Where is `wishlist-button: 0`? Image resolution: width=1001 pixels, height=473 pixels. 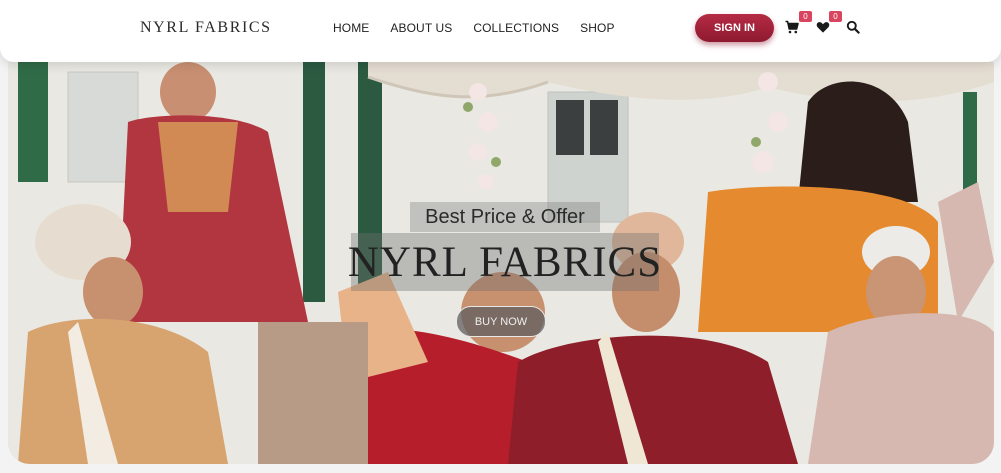
wishlist-button: 0 is located at coordinates (829, 22).